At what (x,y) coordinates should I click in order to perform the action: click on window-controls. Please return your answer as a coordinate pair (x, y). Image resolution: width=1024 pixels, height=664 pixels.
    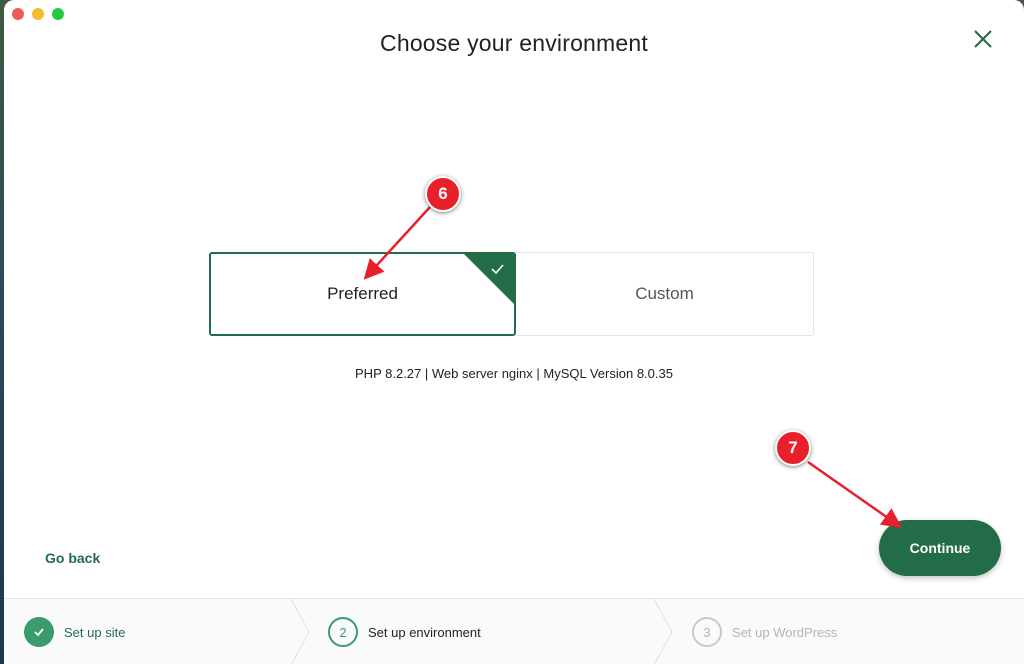
    Looking at the image, I should click on (38, 14).